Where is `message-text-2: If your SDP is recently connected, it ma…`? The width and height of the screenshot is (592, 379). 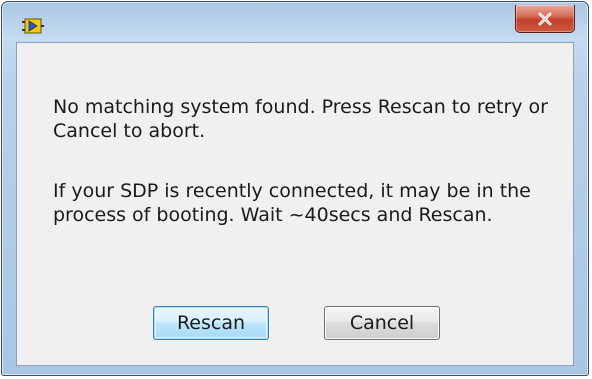 message-text-2: If your SDP is recently connected, it ma… is located at coordinates (292, 203).